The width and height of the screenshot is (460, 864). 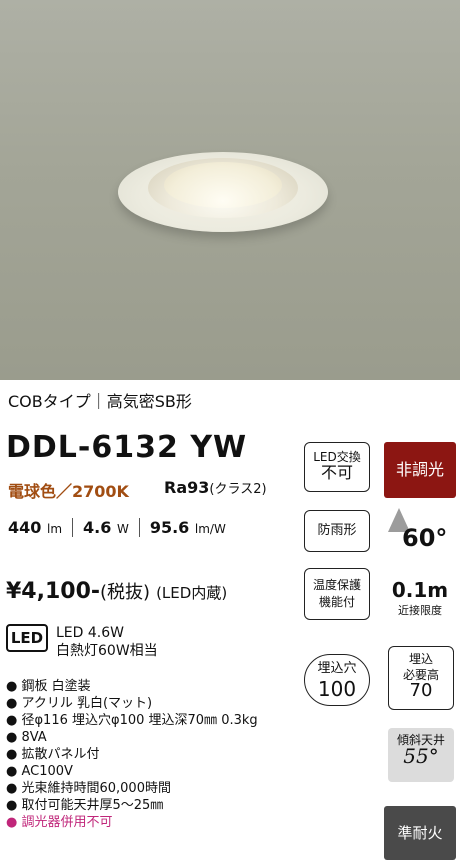 What do you see at coordinates (337, 594) in the screenshot?
I see `thermal-protection-badge: 温度保護 機能付` at bounding box center [337, 594].